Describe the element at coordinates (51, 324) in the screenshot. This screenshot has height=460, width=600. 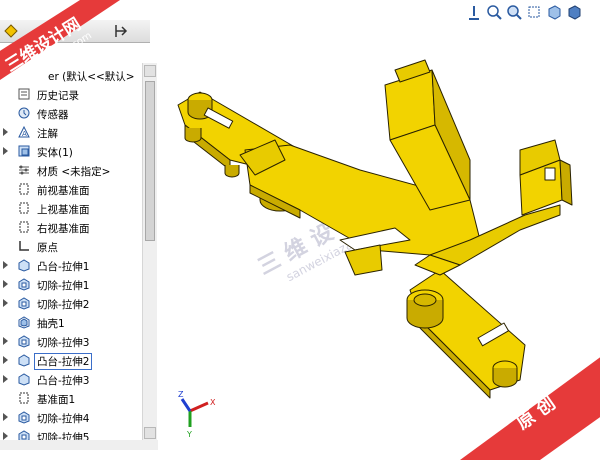
I see `feature-tree-item-label: 抽壳1` at that location.